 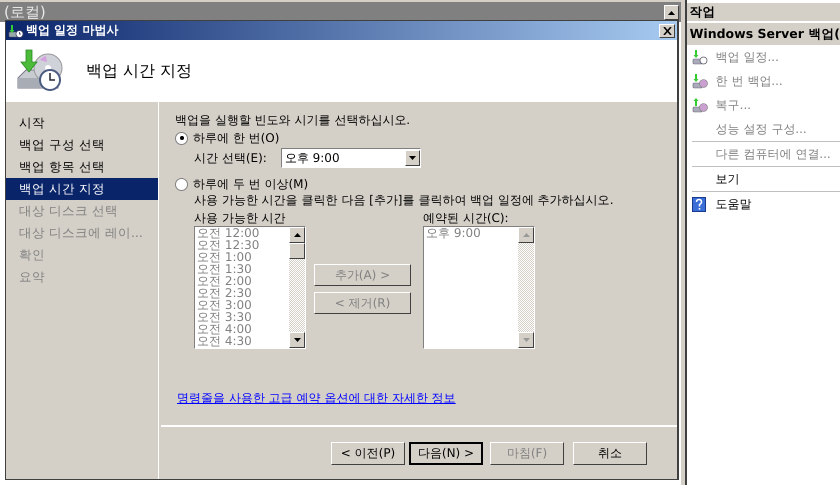 I want to click on dialog-title: 백업 일정 마법사, so click(x=73, y=30).